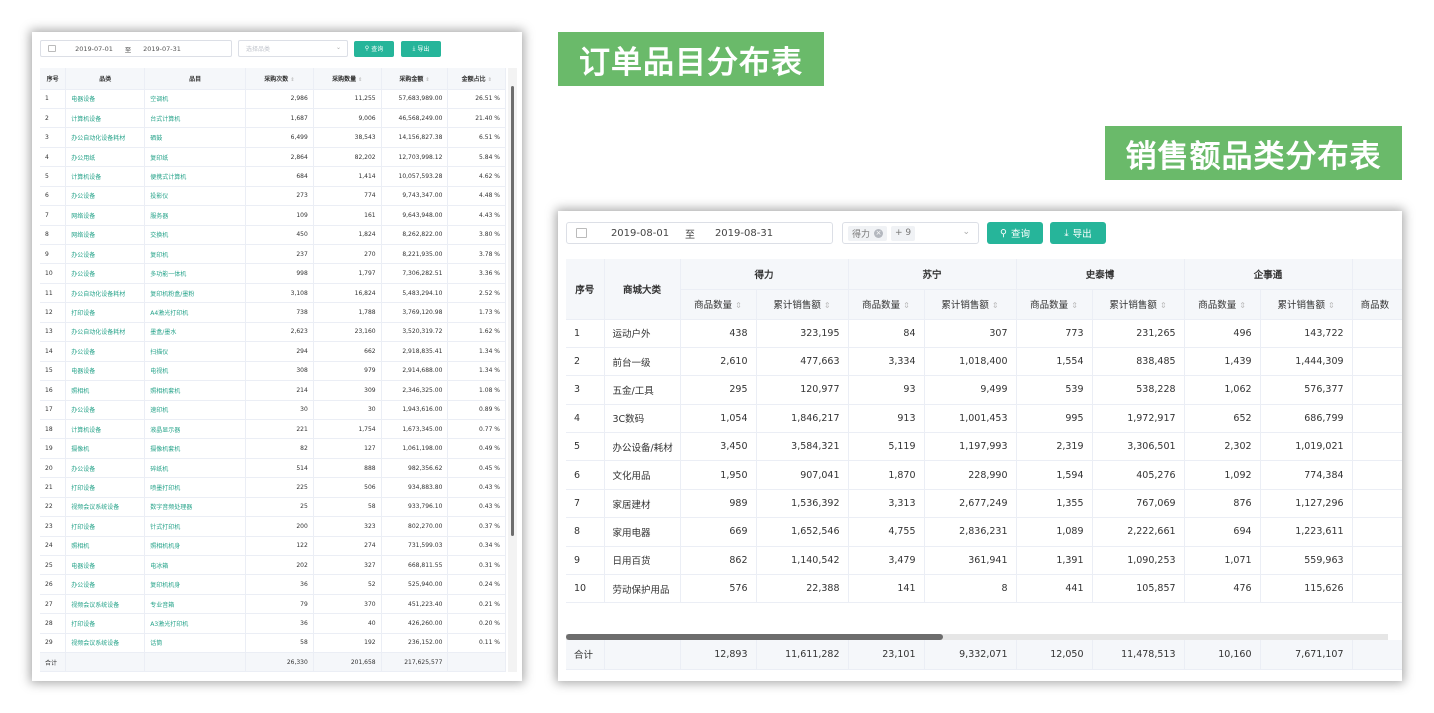 The height and width of the screenshot is (713, 1434). Describe the element at coordinates (195, 643) in the screenshot. I see `left-cell-item: 话筒` at that location.